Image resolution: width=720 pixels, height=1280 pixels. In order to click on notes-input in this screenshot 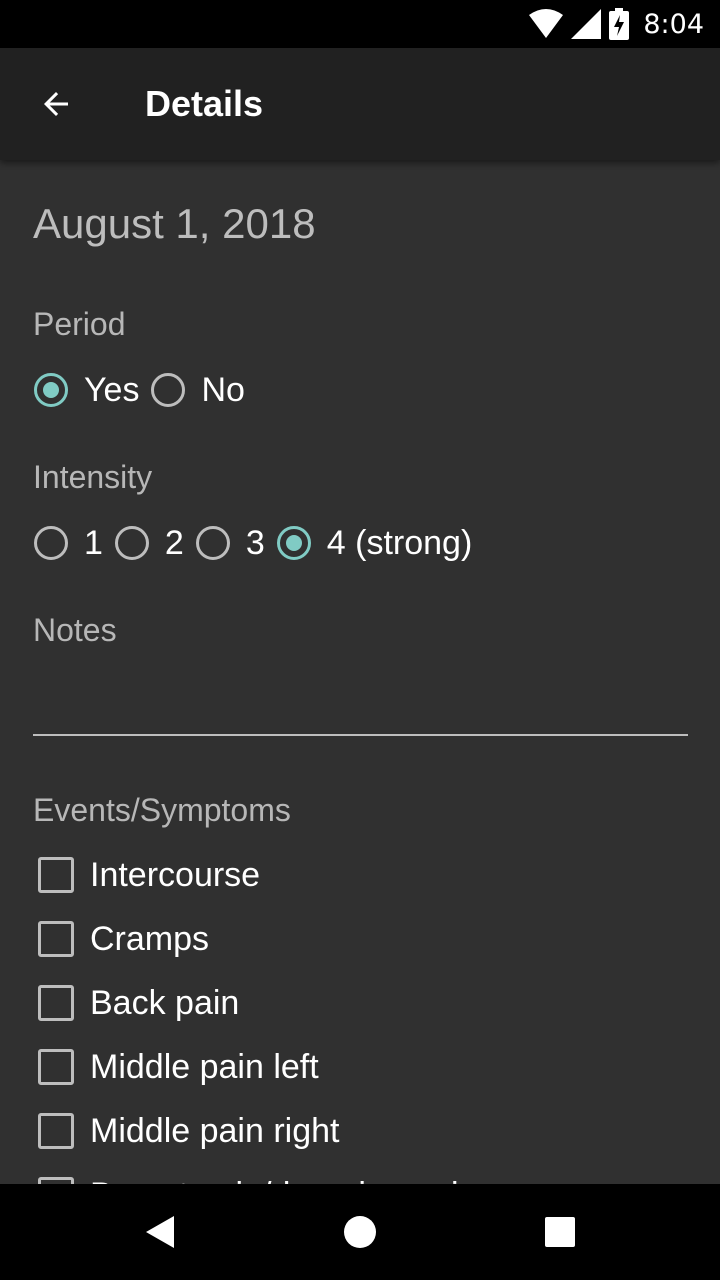, I will do `click(360, 735)`.